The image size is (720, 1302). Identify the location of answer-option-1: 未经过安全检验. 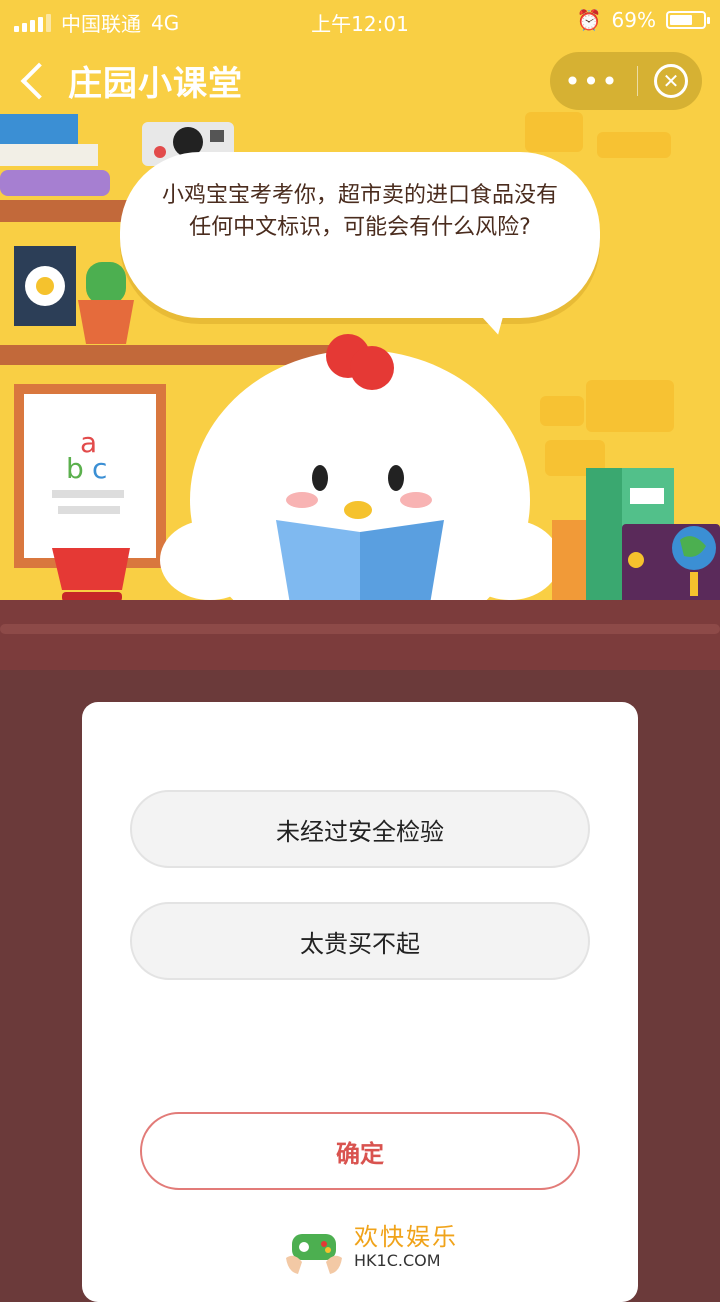
(360, 829).